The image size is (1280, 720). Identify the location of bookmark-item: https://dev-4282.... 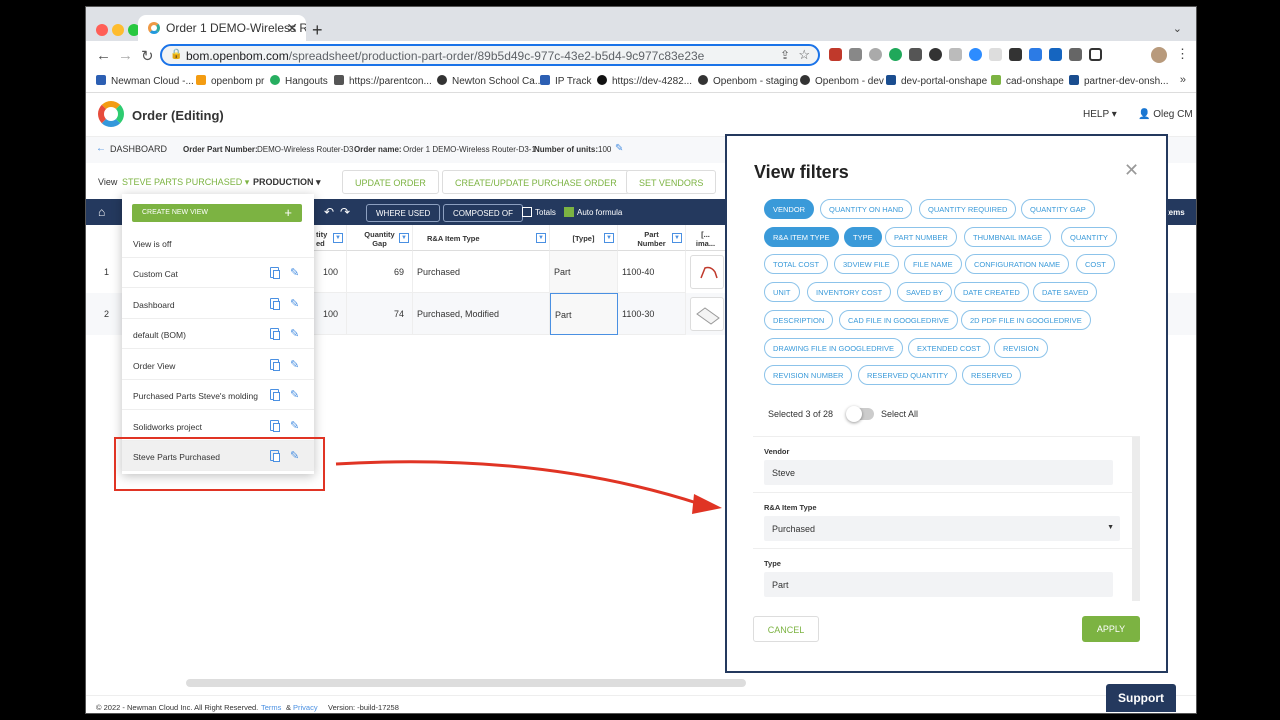
(644, 81).